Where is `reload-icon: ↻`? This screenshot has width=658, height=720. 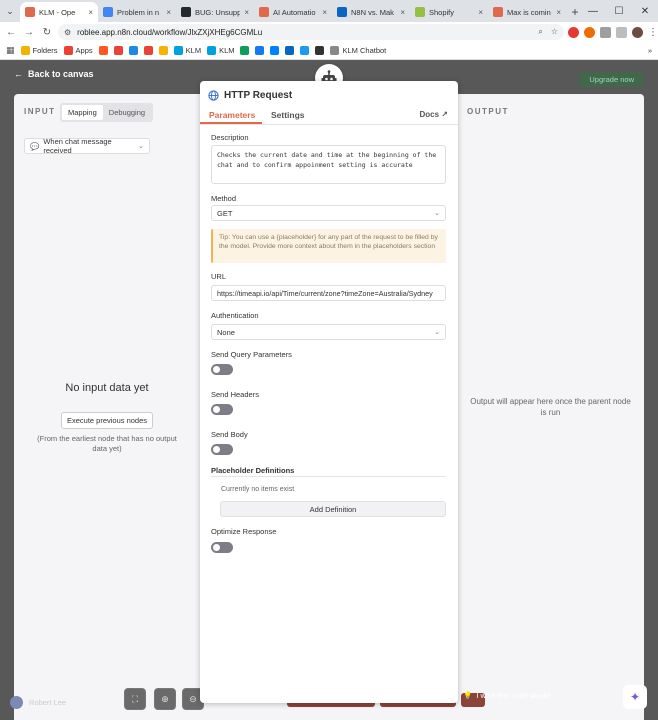
reload-icon: ↻ is located at coordinates (47, 32).